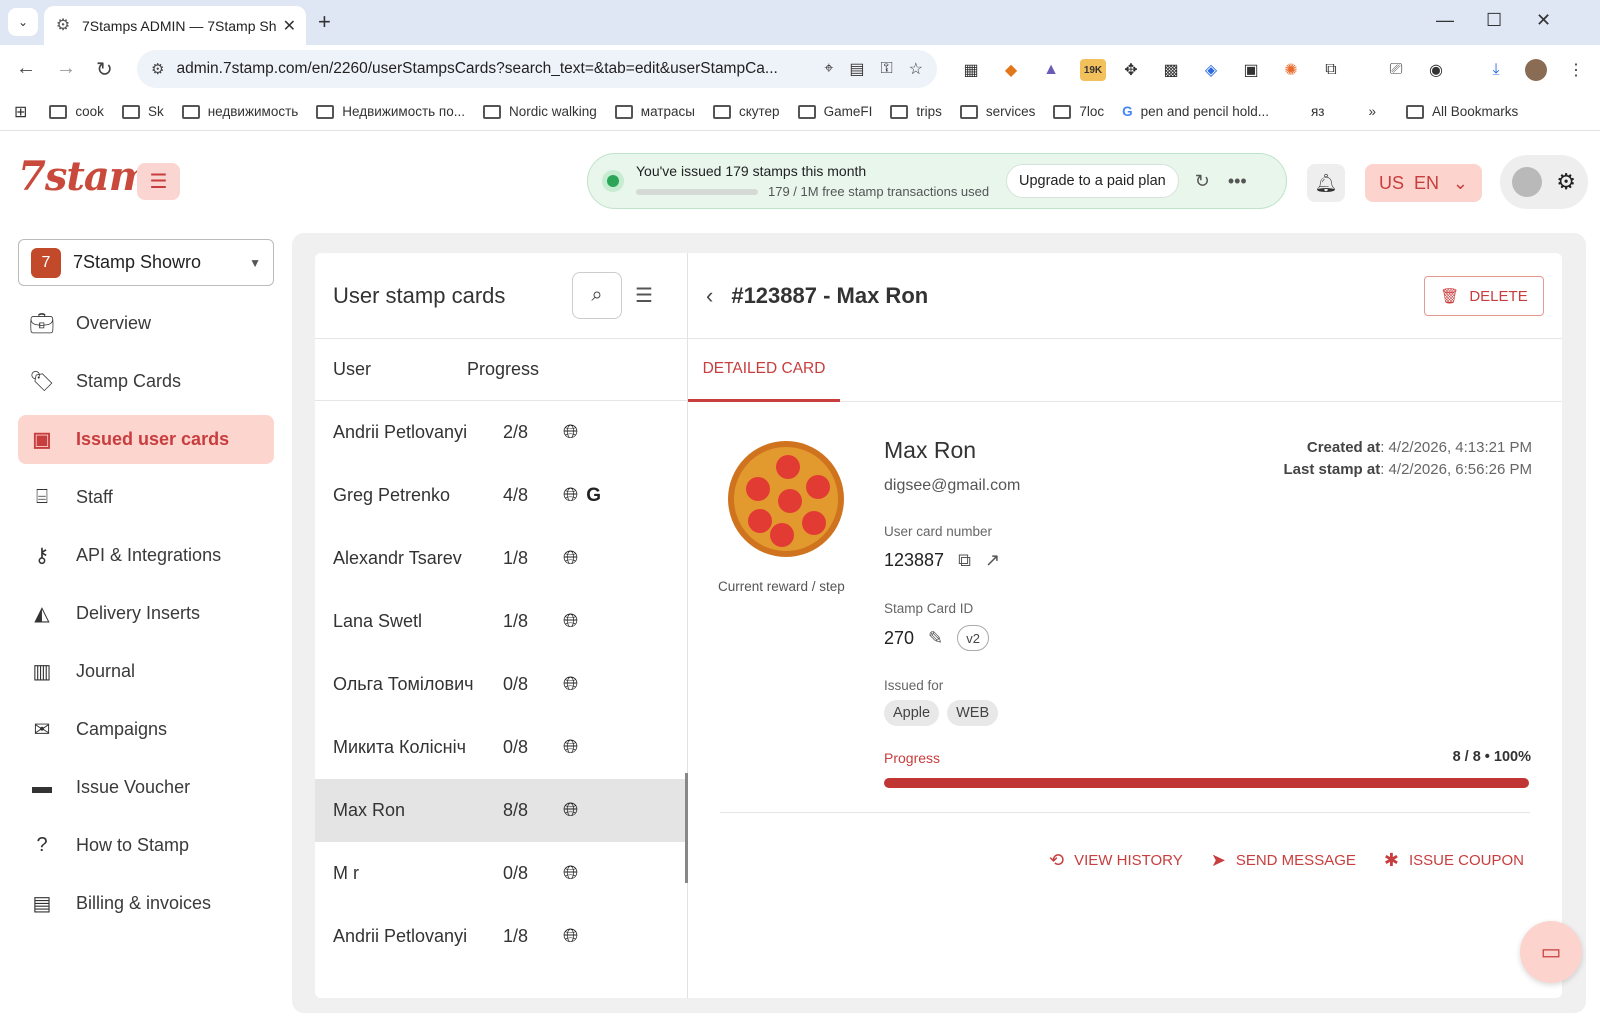 Image resolution: width=1600 pixels, height=1030 pixels. What do you see at coordinates (1544, 182) in the screenshot?
I see `profile-menu: ⚙` at bounding box center [1544, 182].